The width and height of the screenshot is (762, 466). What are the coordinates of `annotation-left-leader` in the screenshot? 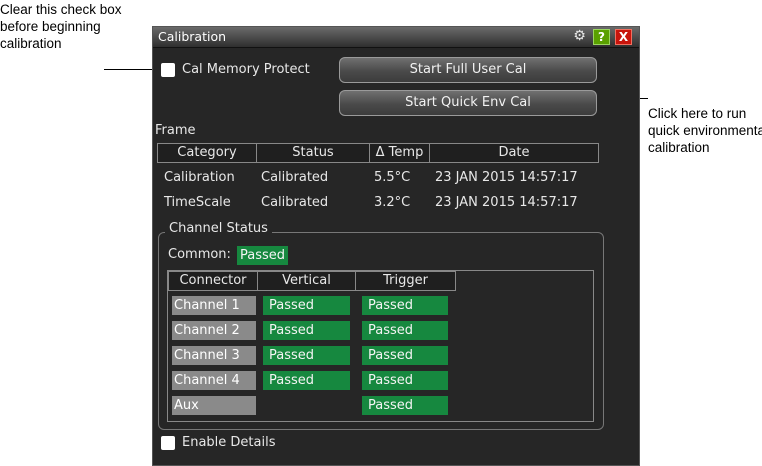 It's located at (128, 69).